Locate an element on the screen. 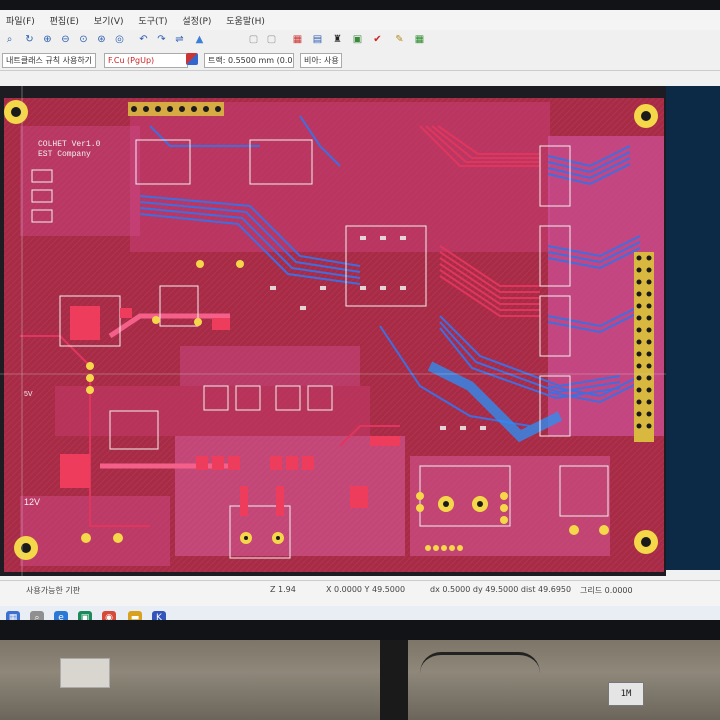  drc-icon: ✔ is located at coordinates (377, 39).